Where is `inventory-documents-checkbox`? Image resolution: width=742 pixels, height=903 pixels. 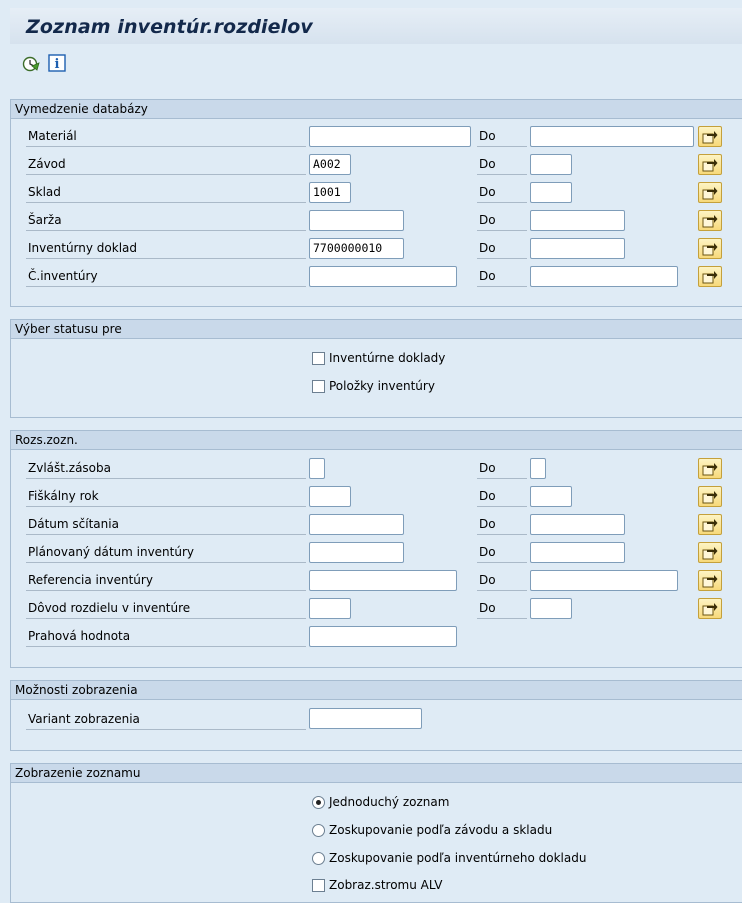
inventory-documents-checkbox is located at coordinates (318, 358).